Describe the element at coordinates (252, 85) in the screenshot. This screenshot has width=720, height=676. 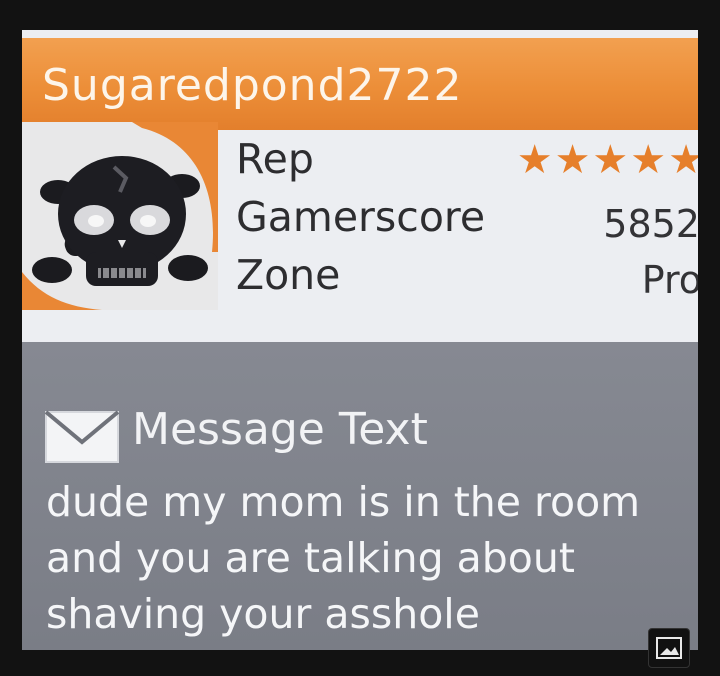
I see `gamertag: Sugaredpond2722` at that location.